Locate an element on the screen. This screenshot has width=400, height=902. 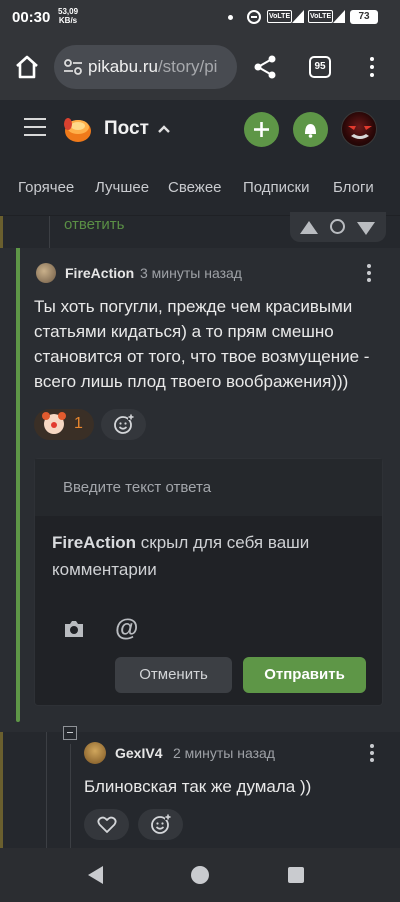
tab-fresh: Свежее is located at coordinates (195, 187).